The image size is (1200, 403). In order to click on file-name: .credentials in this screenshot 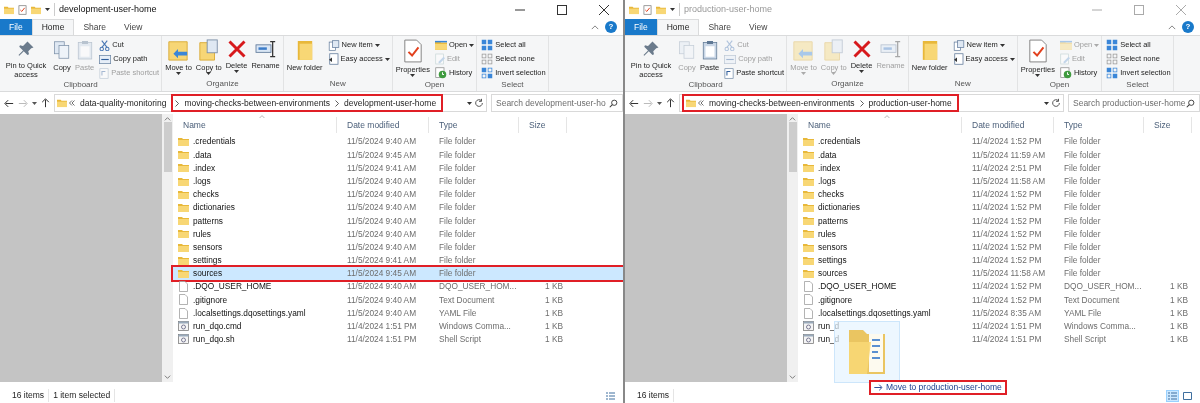, I will do `click(214, 141)`.